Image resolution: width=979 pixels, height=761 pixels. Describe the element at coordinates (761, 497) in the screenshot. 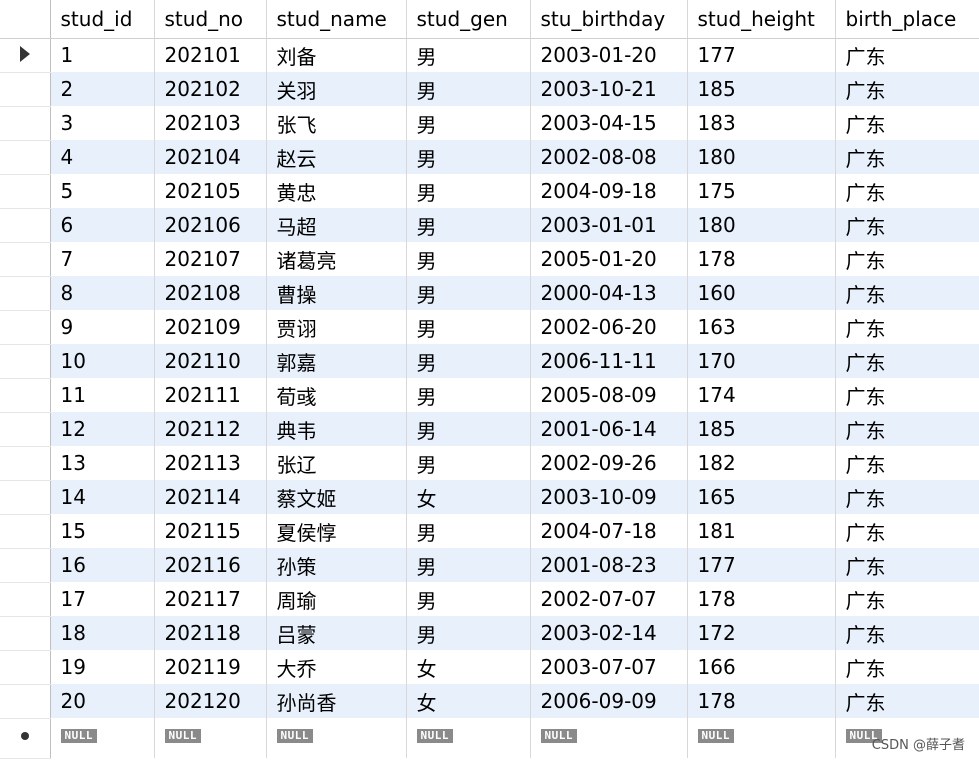

I see `cell-stud-height: 165` at that location.